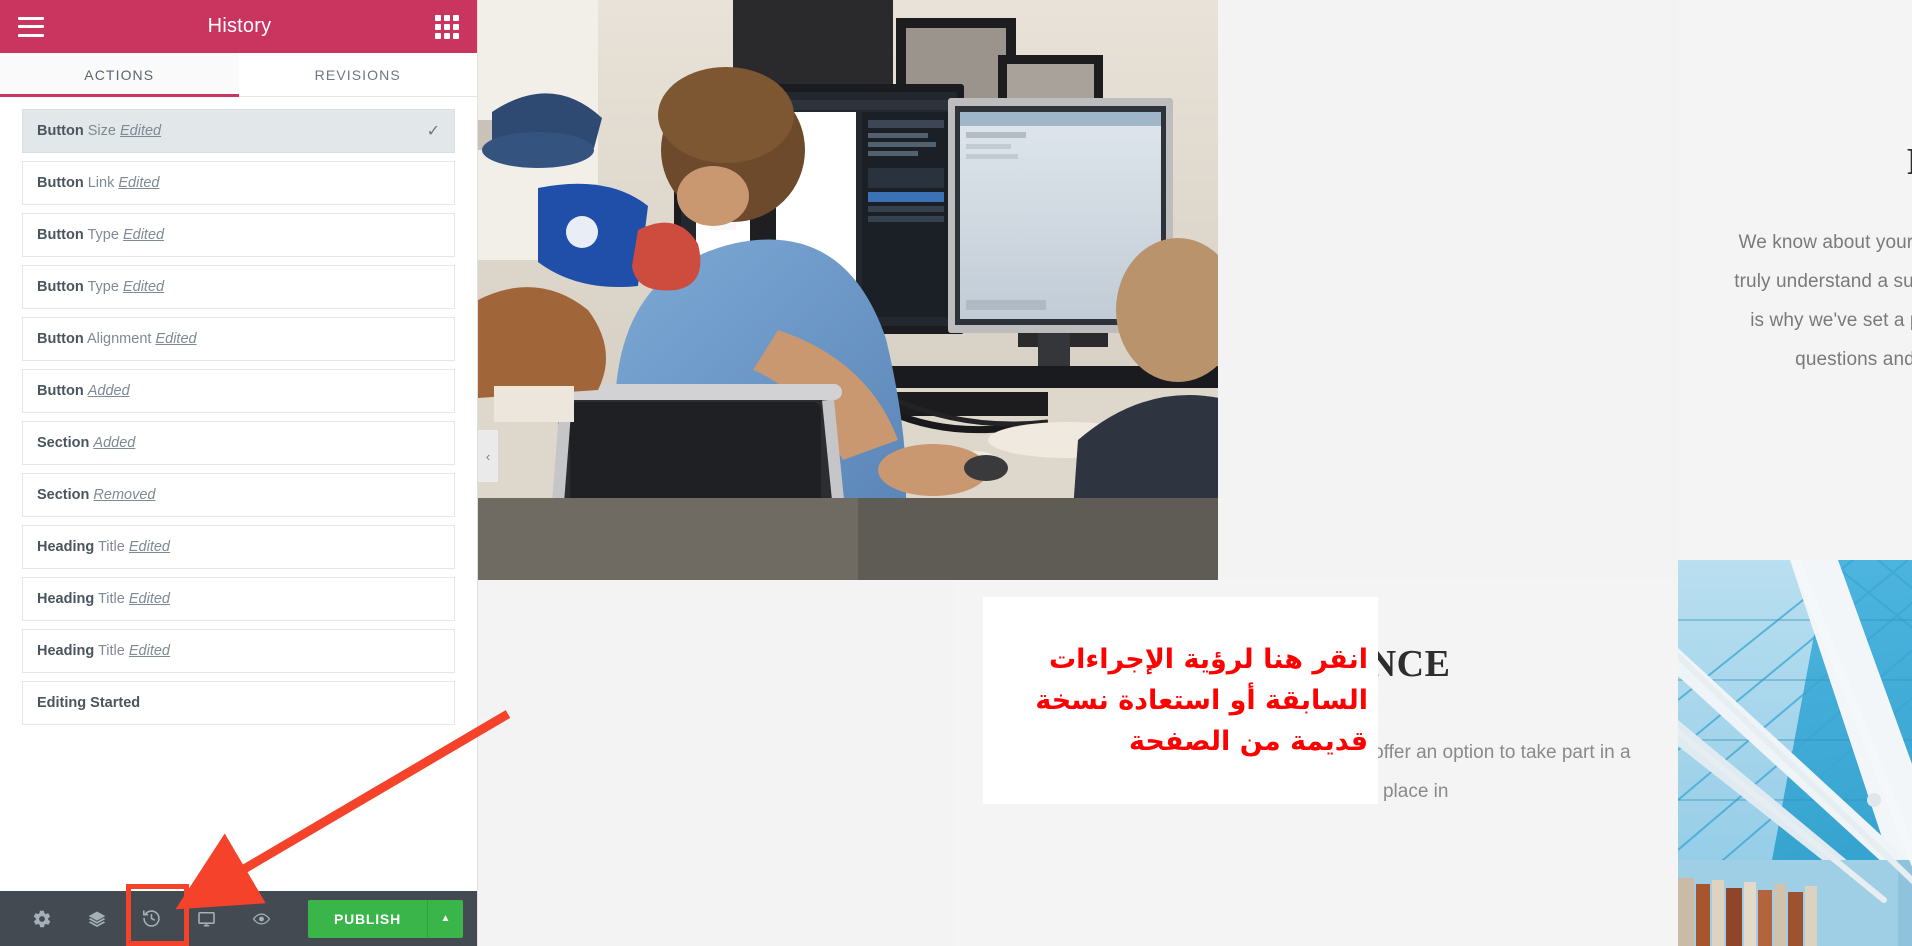 Image resolution: width=1912 pixels, height=946 pixels. I want to click on library-atrium-photo, so click(1795, 753).